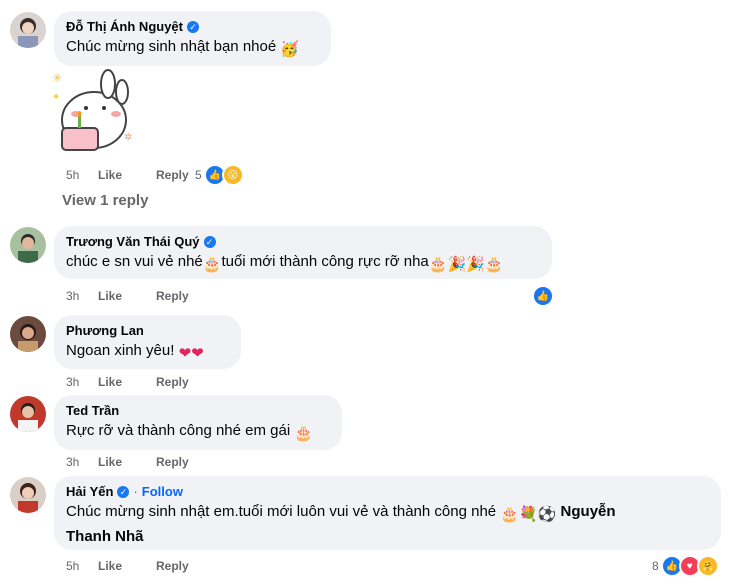 This screenshot has height=586, width=739. I want to click on comment-text: Rực rỡ và thành công nhé em gái 🎂, so click(198, 432).